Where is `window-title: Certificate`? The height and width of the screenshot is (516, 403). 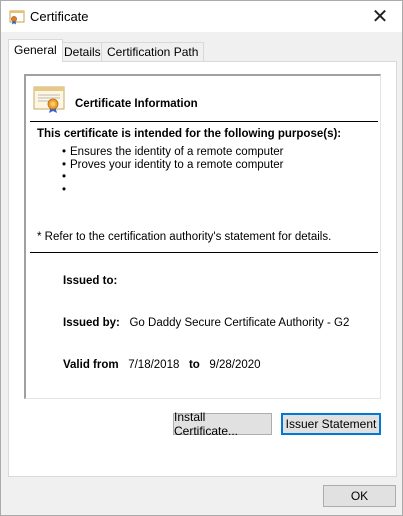
window-title: Certificate is located at coordinates (59, 16).